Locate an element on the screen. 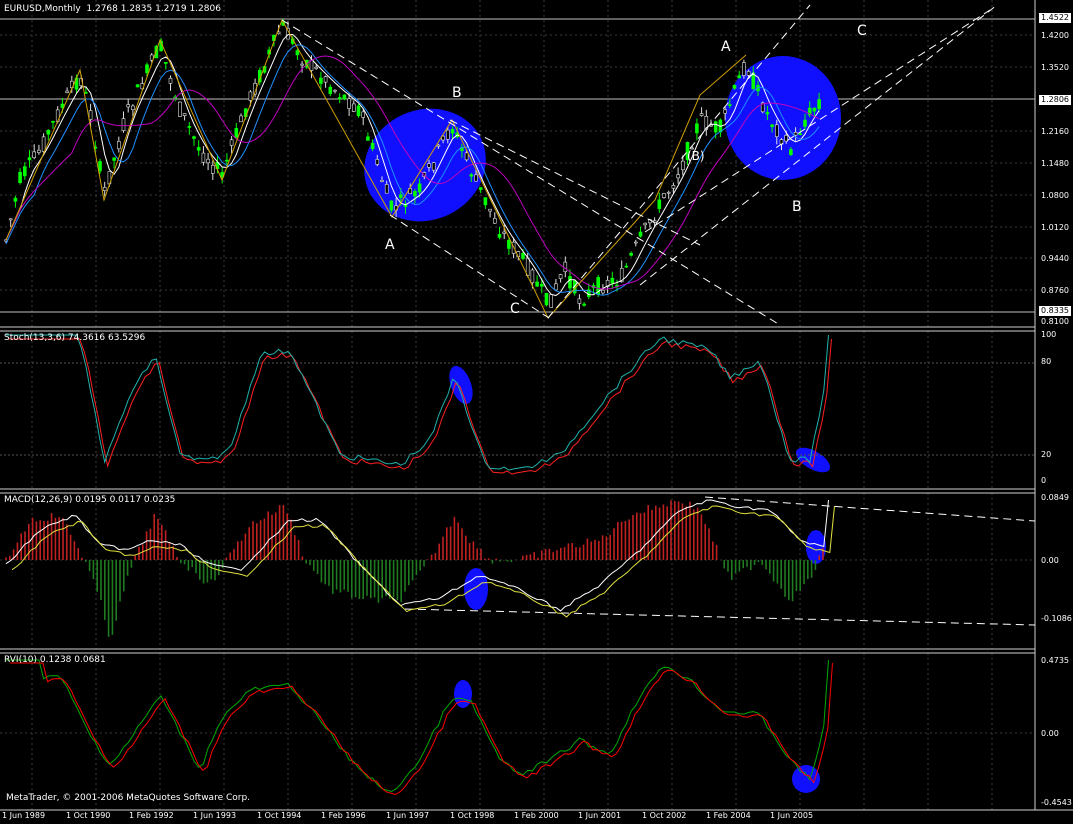 The image size is (1073, 824). date-tick: 1 Feb 1992 is located at coordinates (151, 815).